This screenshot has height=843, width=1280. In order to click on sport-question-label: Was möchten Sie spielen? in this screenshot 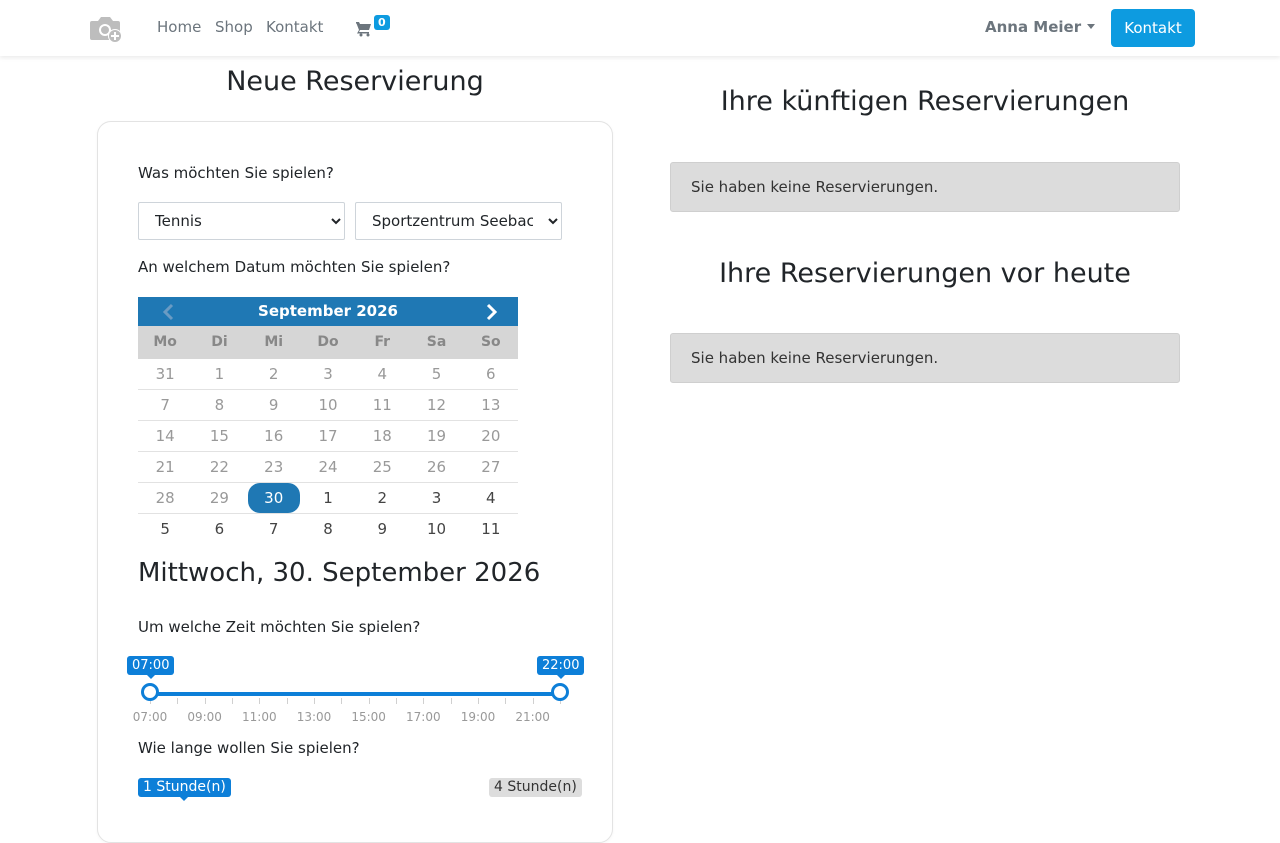, I will do `click(236, 173)`.